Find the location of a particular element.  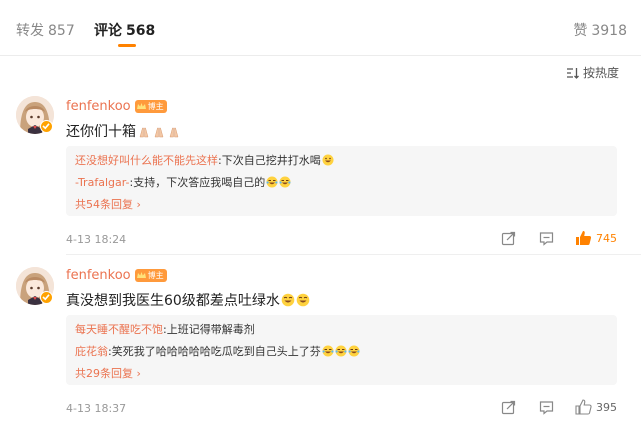

like-count: 745 is located at coordinates (606, 238).